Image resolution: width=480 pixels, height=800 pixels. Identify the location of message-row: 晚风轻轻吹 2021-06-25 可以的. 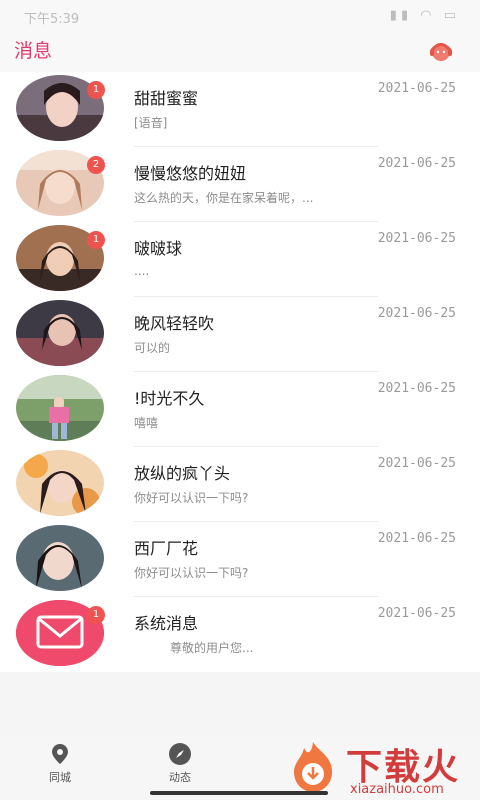
(240, 334).